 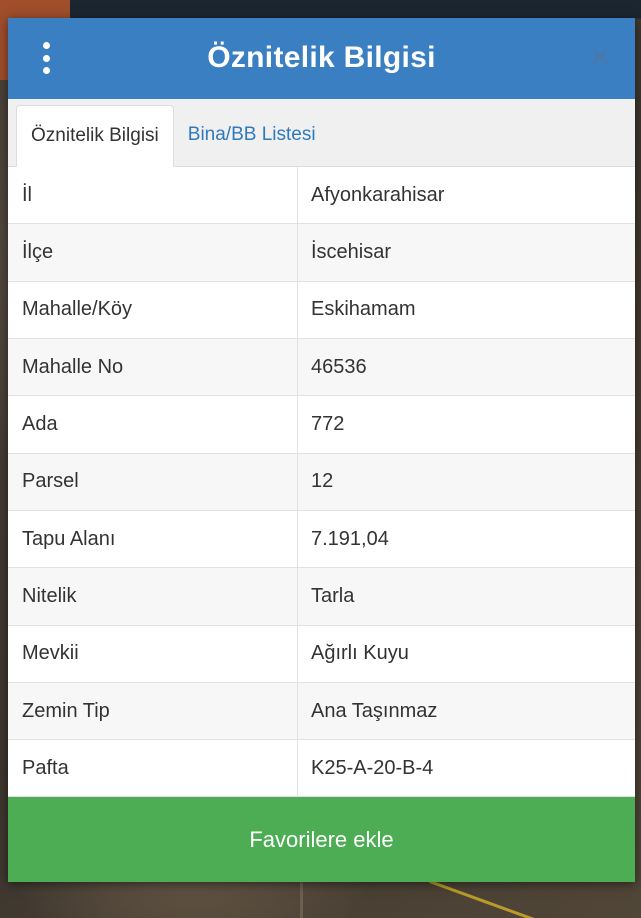 I want to click on table-row: Ada 772, so click(x=321, y=425).